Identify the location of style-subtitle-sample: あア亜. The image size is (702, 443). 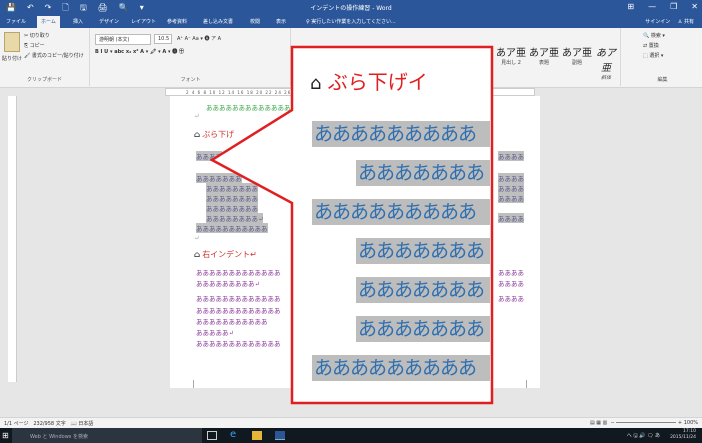
(577, 53).